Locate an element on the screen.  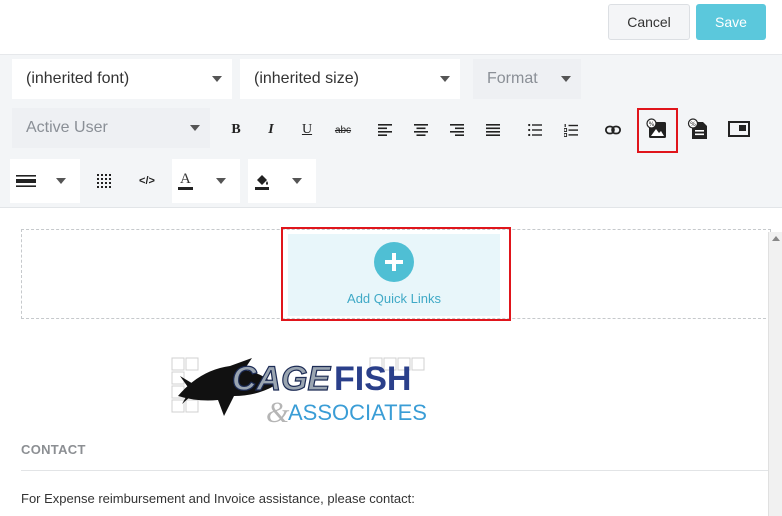
link-icon is located at coordinates (613, 130).